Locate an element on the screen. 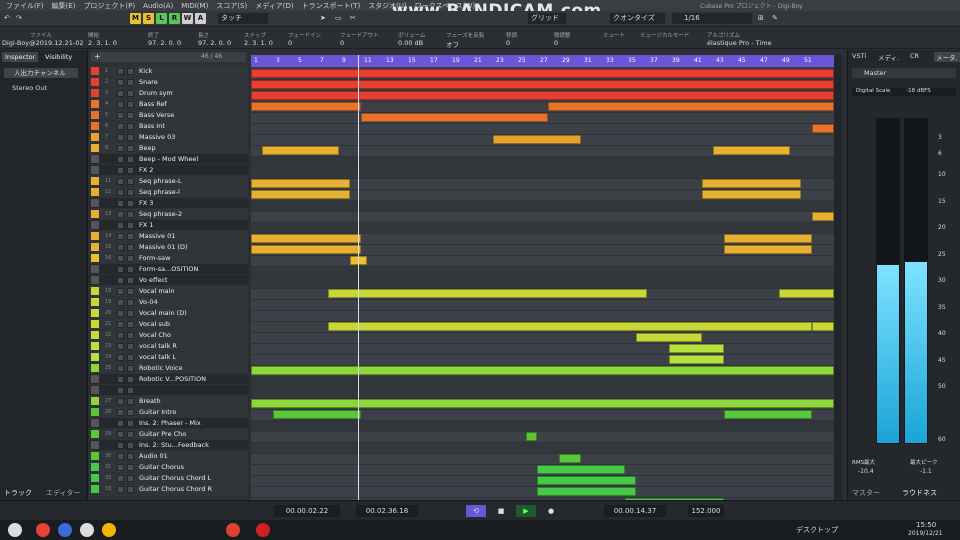 This screenshot has height=540, width=960. track-header: 33 Guitar Chorus Chord R is located at coordinates (168, 489).